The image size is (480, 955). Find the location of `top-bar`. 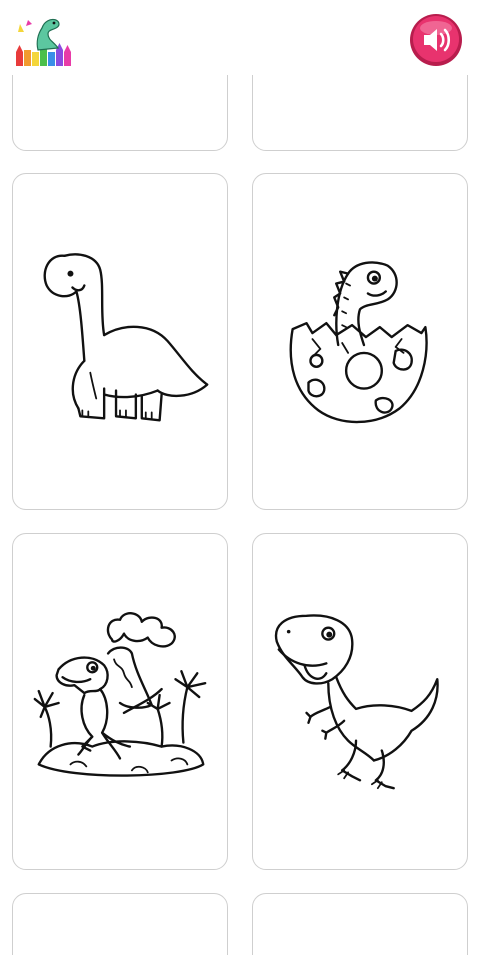

top-bar is located at coordinates (240, 37).